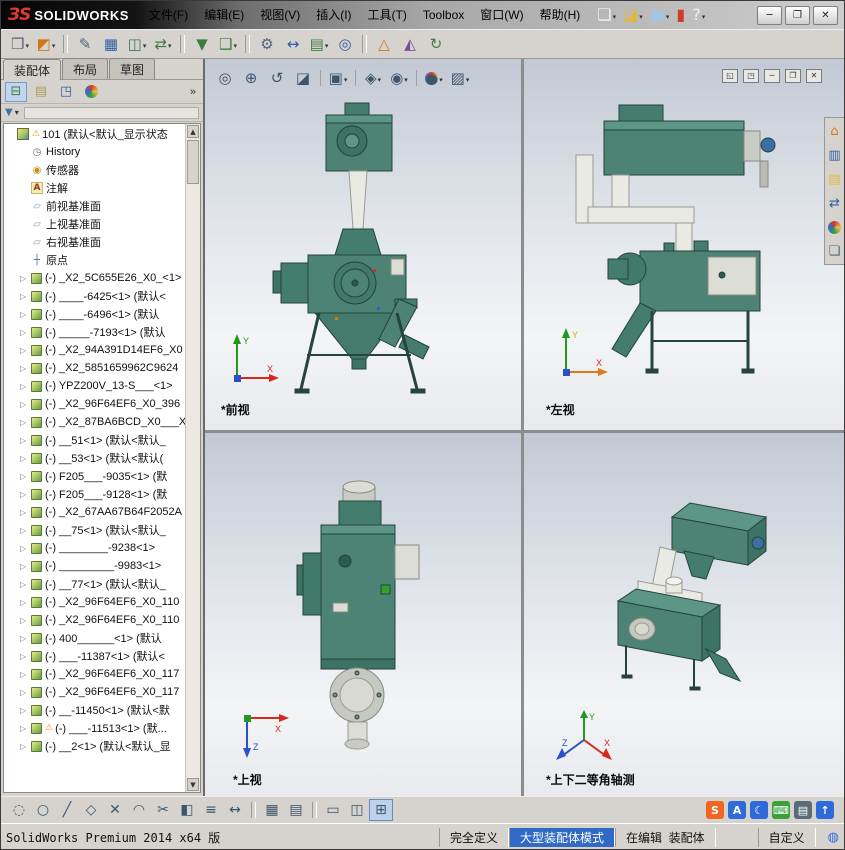 The image size is (845, 850). I want to click on exploded-view-button: △, so click(384, 44).